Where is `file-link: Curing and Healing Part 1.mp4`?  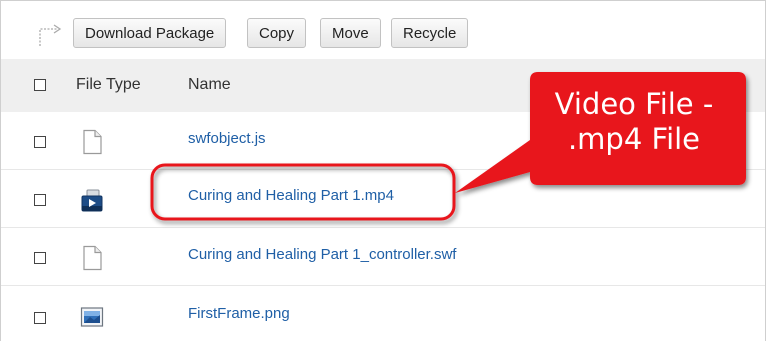 file-link: Curing and Healing Part 1.mp4 is located at coordinates (291, 195).